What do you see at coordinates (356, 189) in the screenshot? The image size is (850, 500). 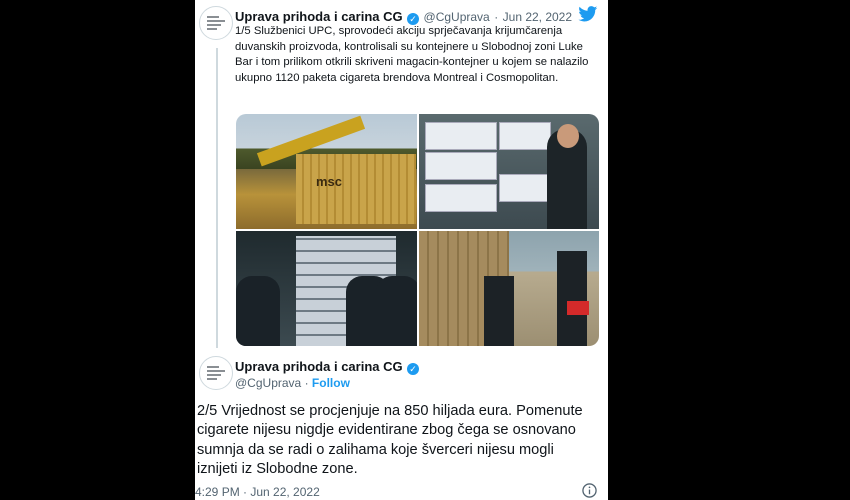 I see `shipping-container` at bounding box center [356, 189].